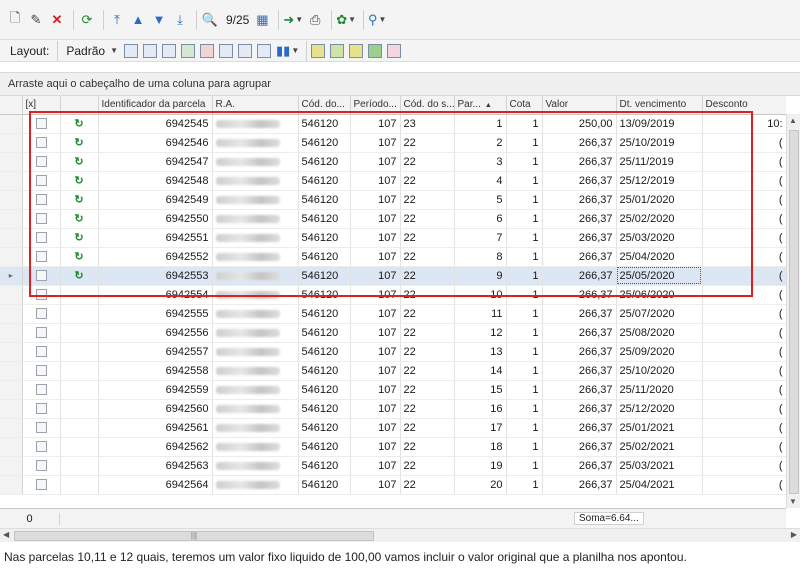 The image size is (800, 568). What do you see at coordinates (155, 200) in the screenshot?
I see `installment-id-cell: 6942549` at bounding box center [155, 200].